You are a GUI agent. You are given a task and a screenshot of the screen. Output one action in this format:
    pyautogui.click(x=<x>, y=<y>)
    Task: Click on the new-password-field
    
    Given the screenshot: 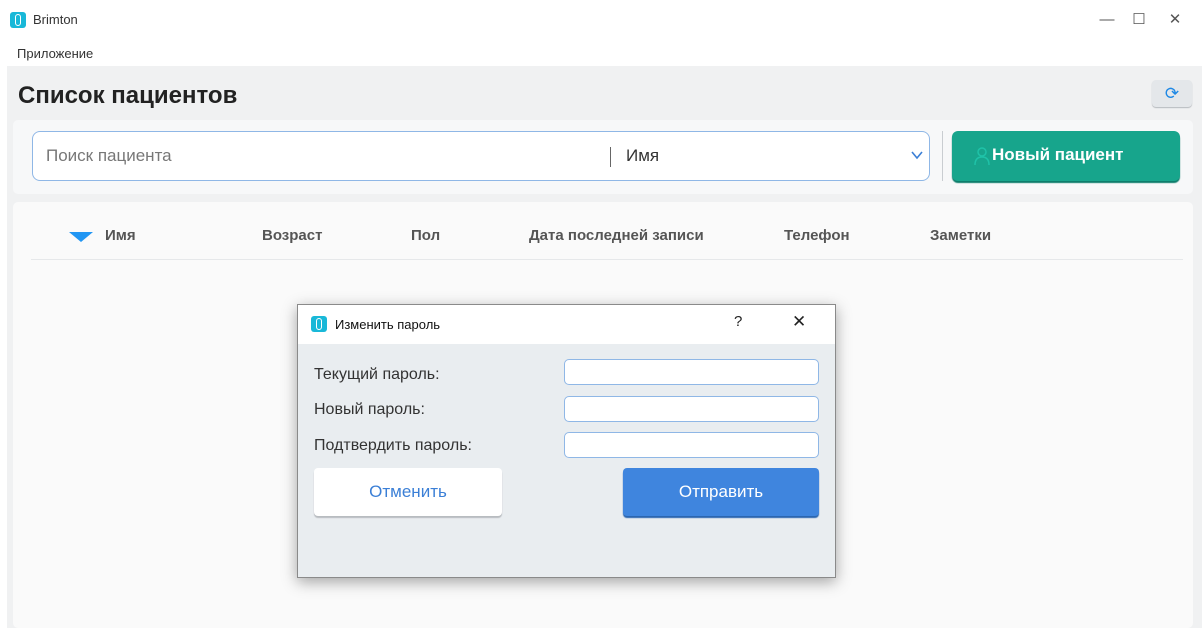 What is the action you would take?
    pyautogui.click(x=691, y=409)
    